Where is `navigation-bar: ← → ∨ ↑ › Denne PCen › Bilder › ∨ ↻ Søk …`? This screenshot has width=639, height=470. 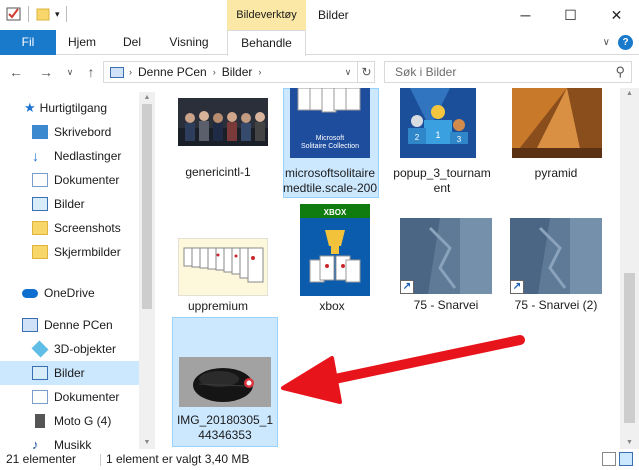
navigation-bar: ← → ∨ ↑ › Denne PCen › Bilder › ∨ ↻ Søk … is located at coordinates (319, 72).